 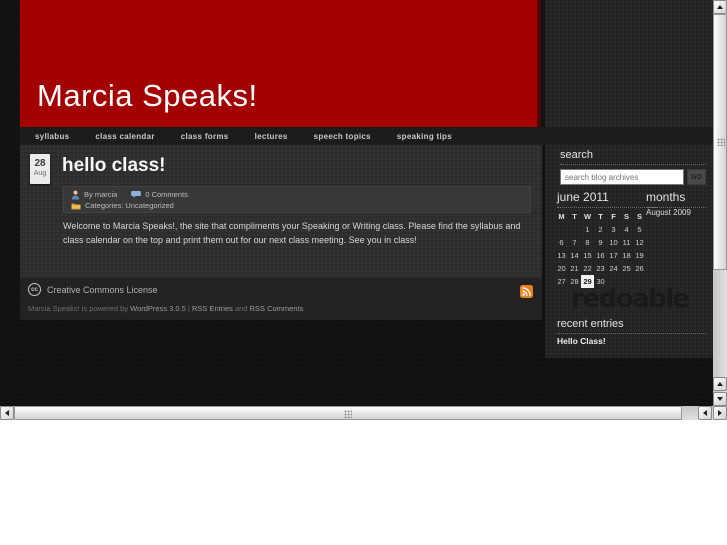 I want to click on redoable-theme-logo: redoable, so click(x=630, y=299).